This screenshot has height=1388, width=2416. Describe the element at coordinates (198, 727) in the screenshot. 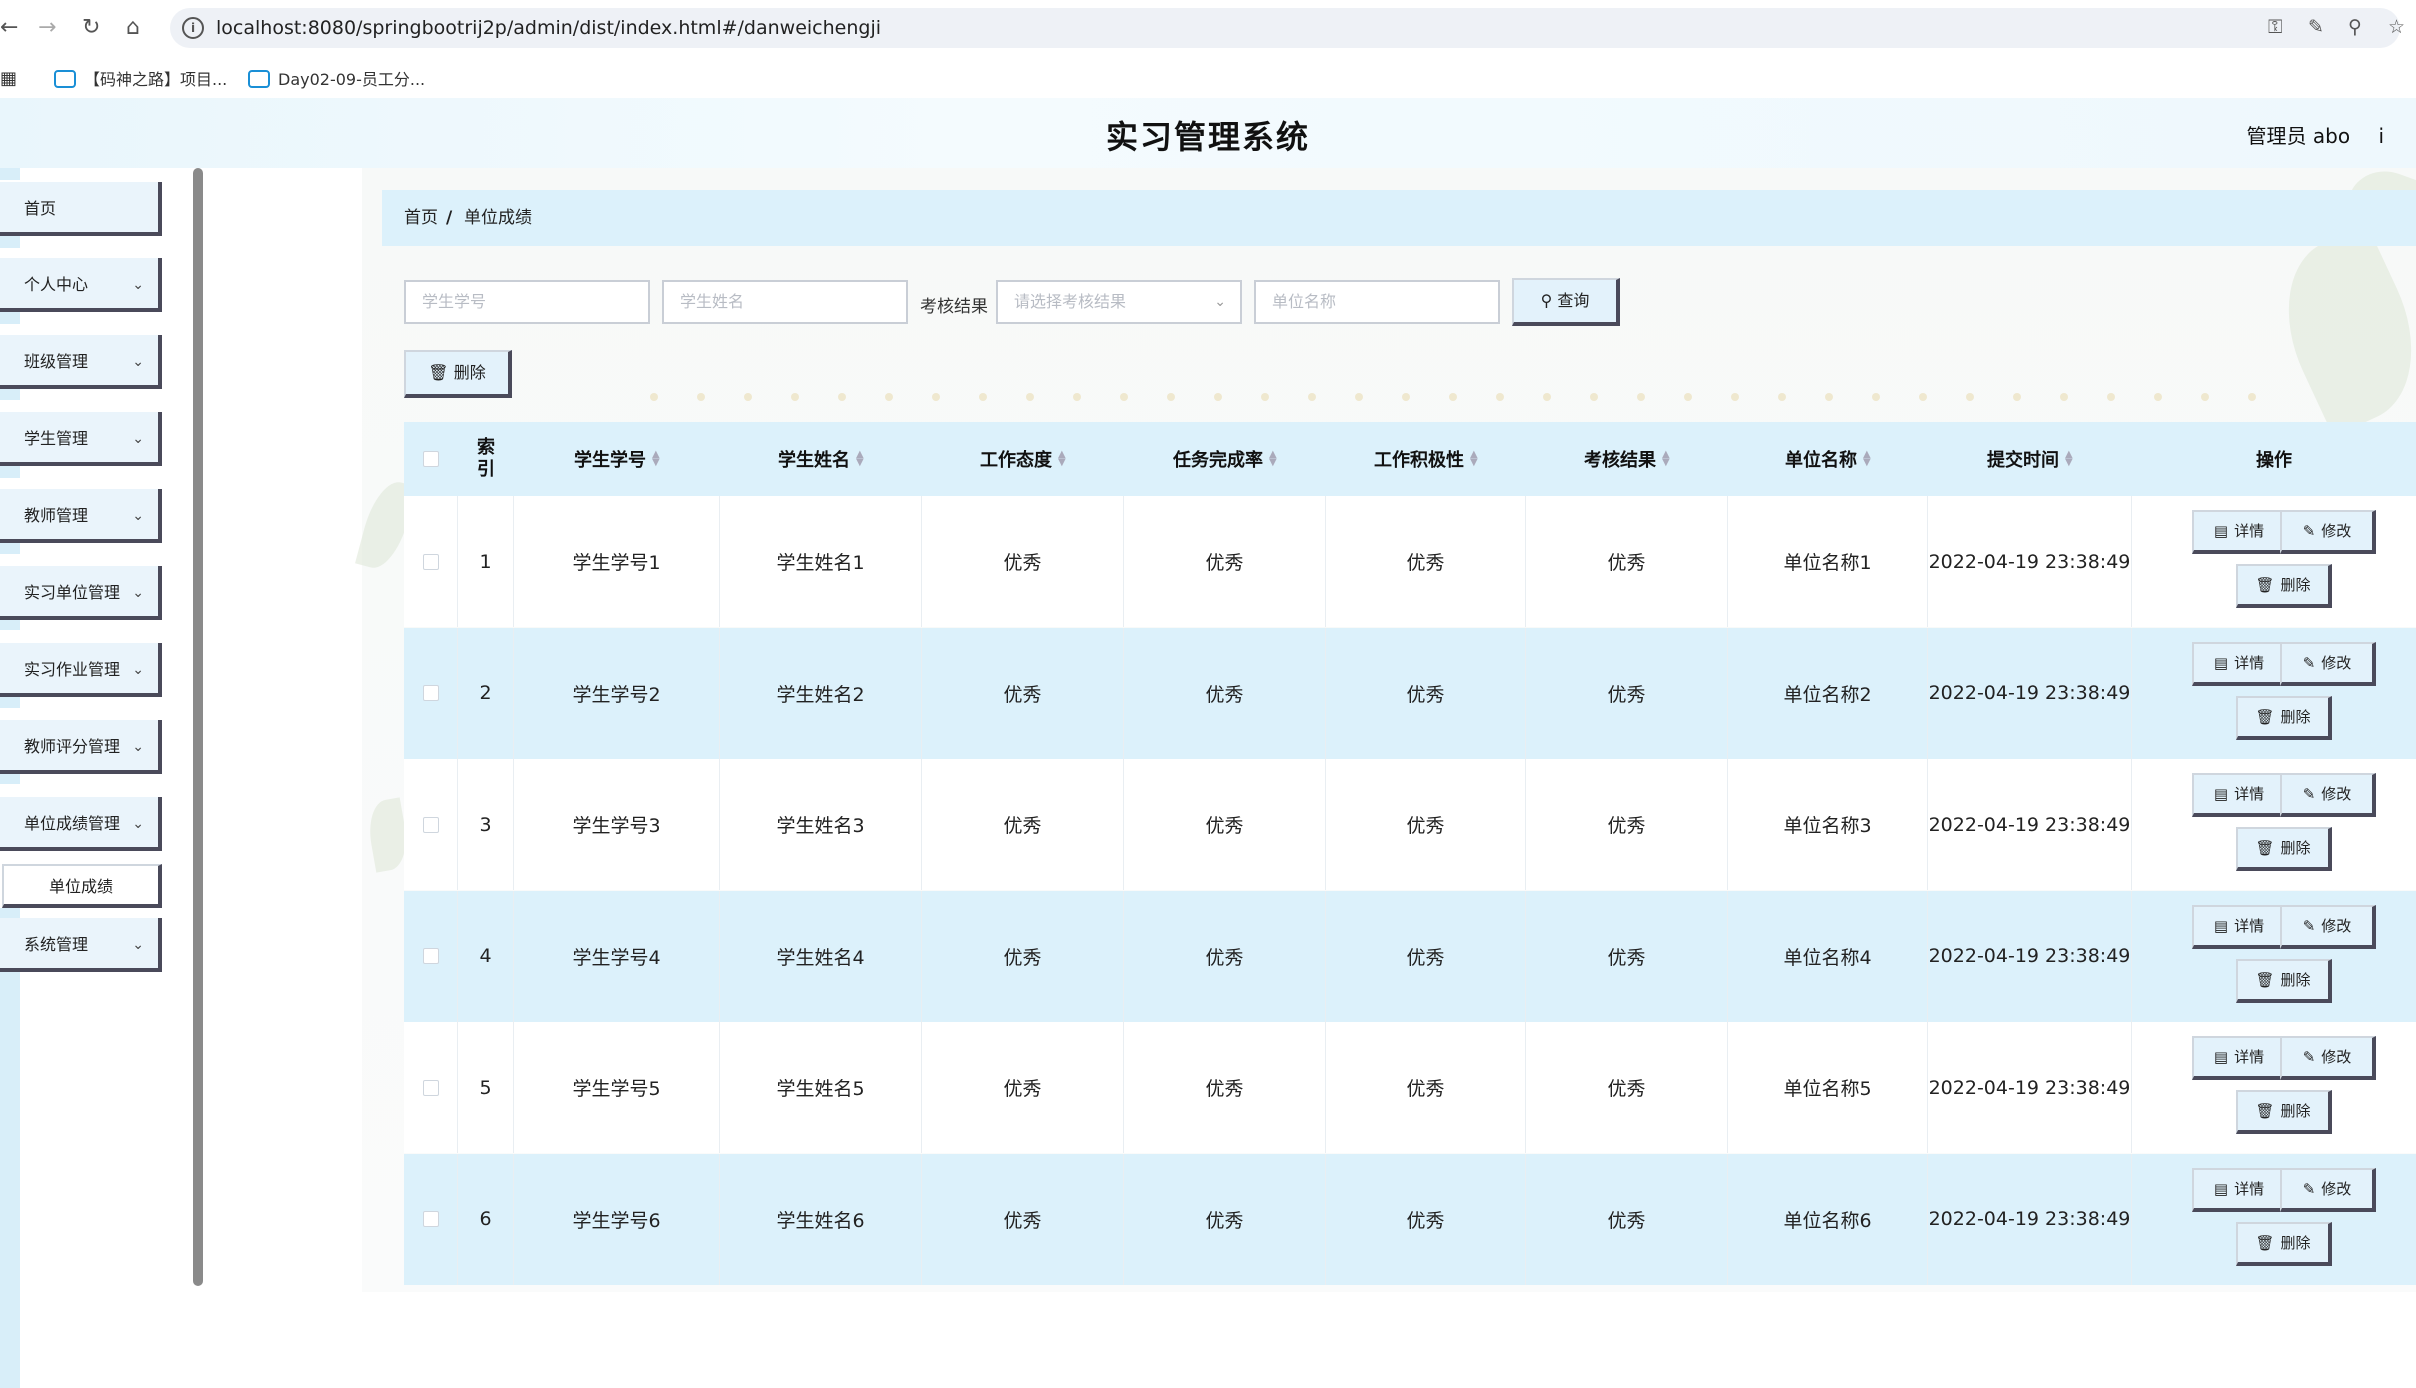

I see `sidebar-scrollbar` at that location.